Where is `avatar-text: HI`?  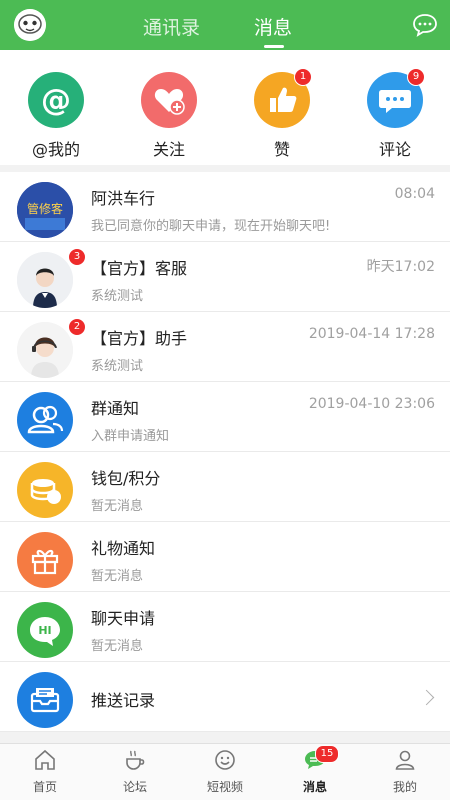
avatar-text: HI is located at coordinates (44, 630).